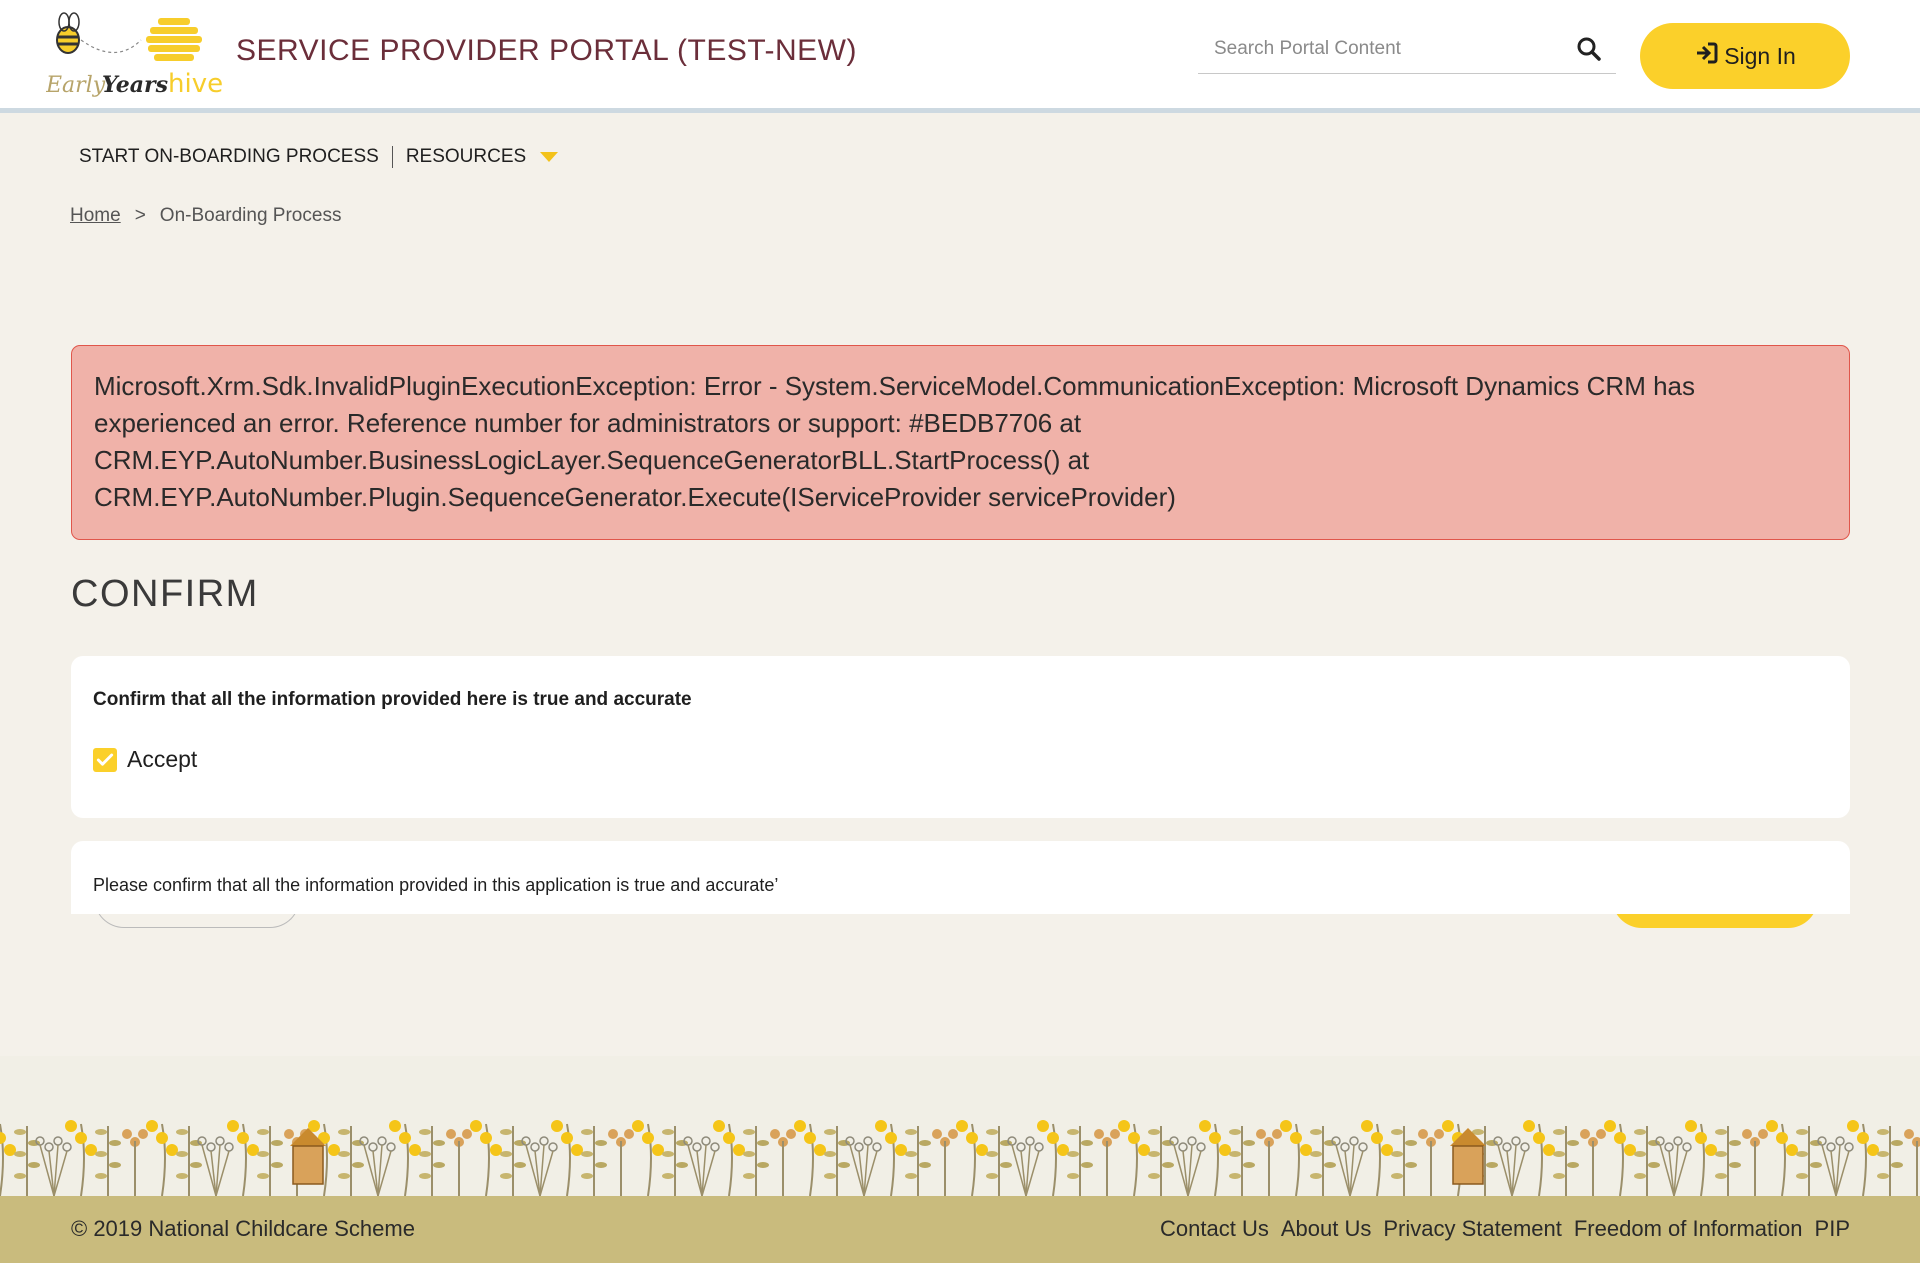 This screenshot has width=1920, height=1263. I want to click on copyright-text: © 2019 National Childcare Scheme, so click(243, 1228).